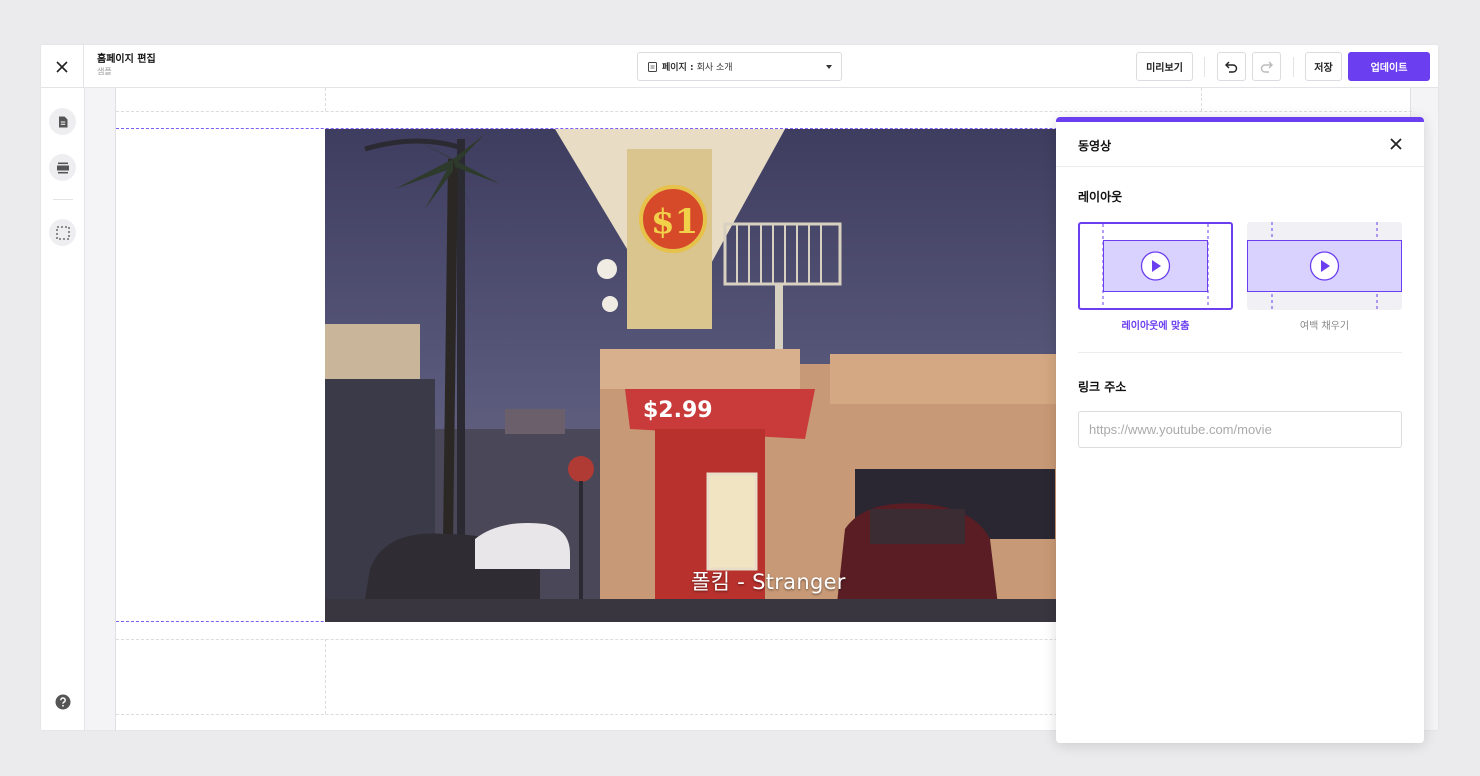 The width and height of the screenshot is (1480, 776). I want to click on undo-icon, so click(1231, 67).